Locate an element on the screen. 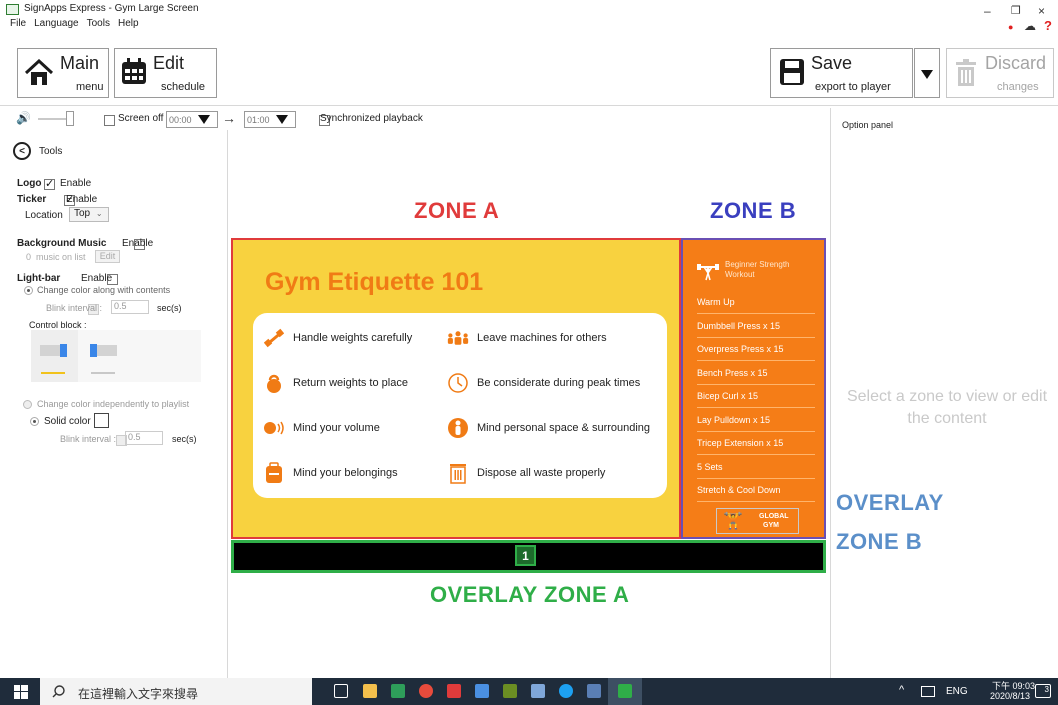 This screenshot has height=705, width=1058. workout-item: Lay Pulldown x 15 is located at coordinates (756, 420).